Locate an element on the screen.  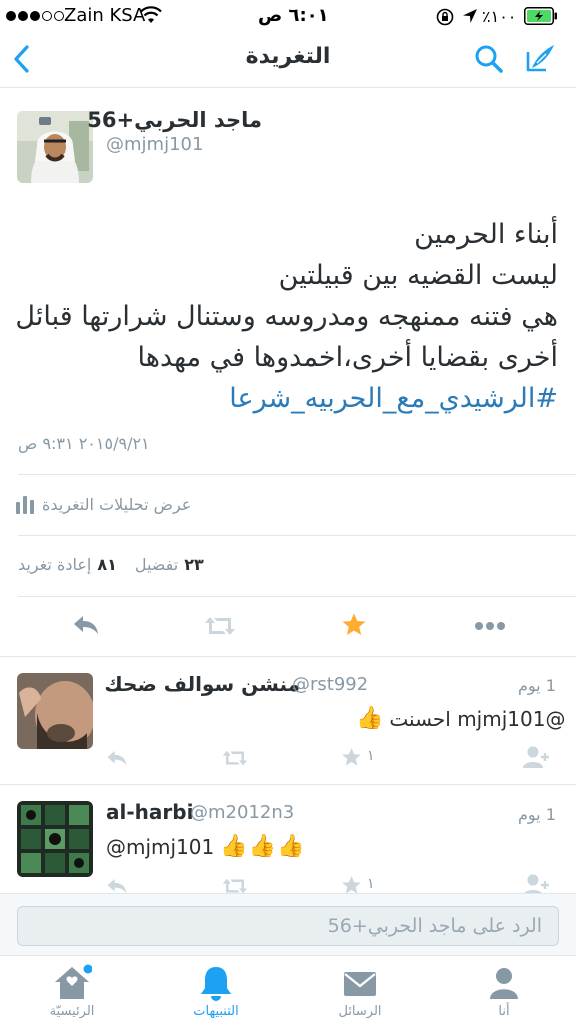
tab-label: الرسائل is located at coordinates (360, 1011).